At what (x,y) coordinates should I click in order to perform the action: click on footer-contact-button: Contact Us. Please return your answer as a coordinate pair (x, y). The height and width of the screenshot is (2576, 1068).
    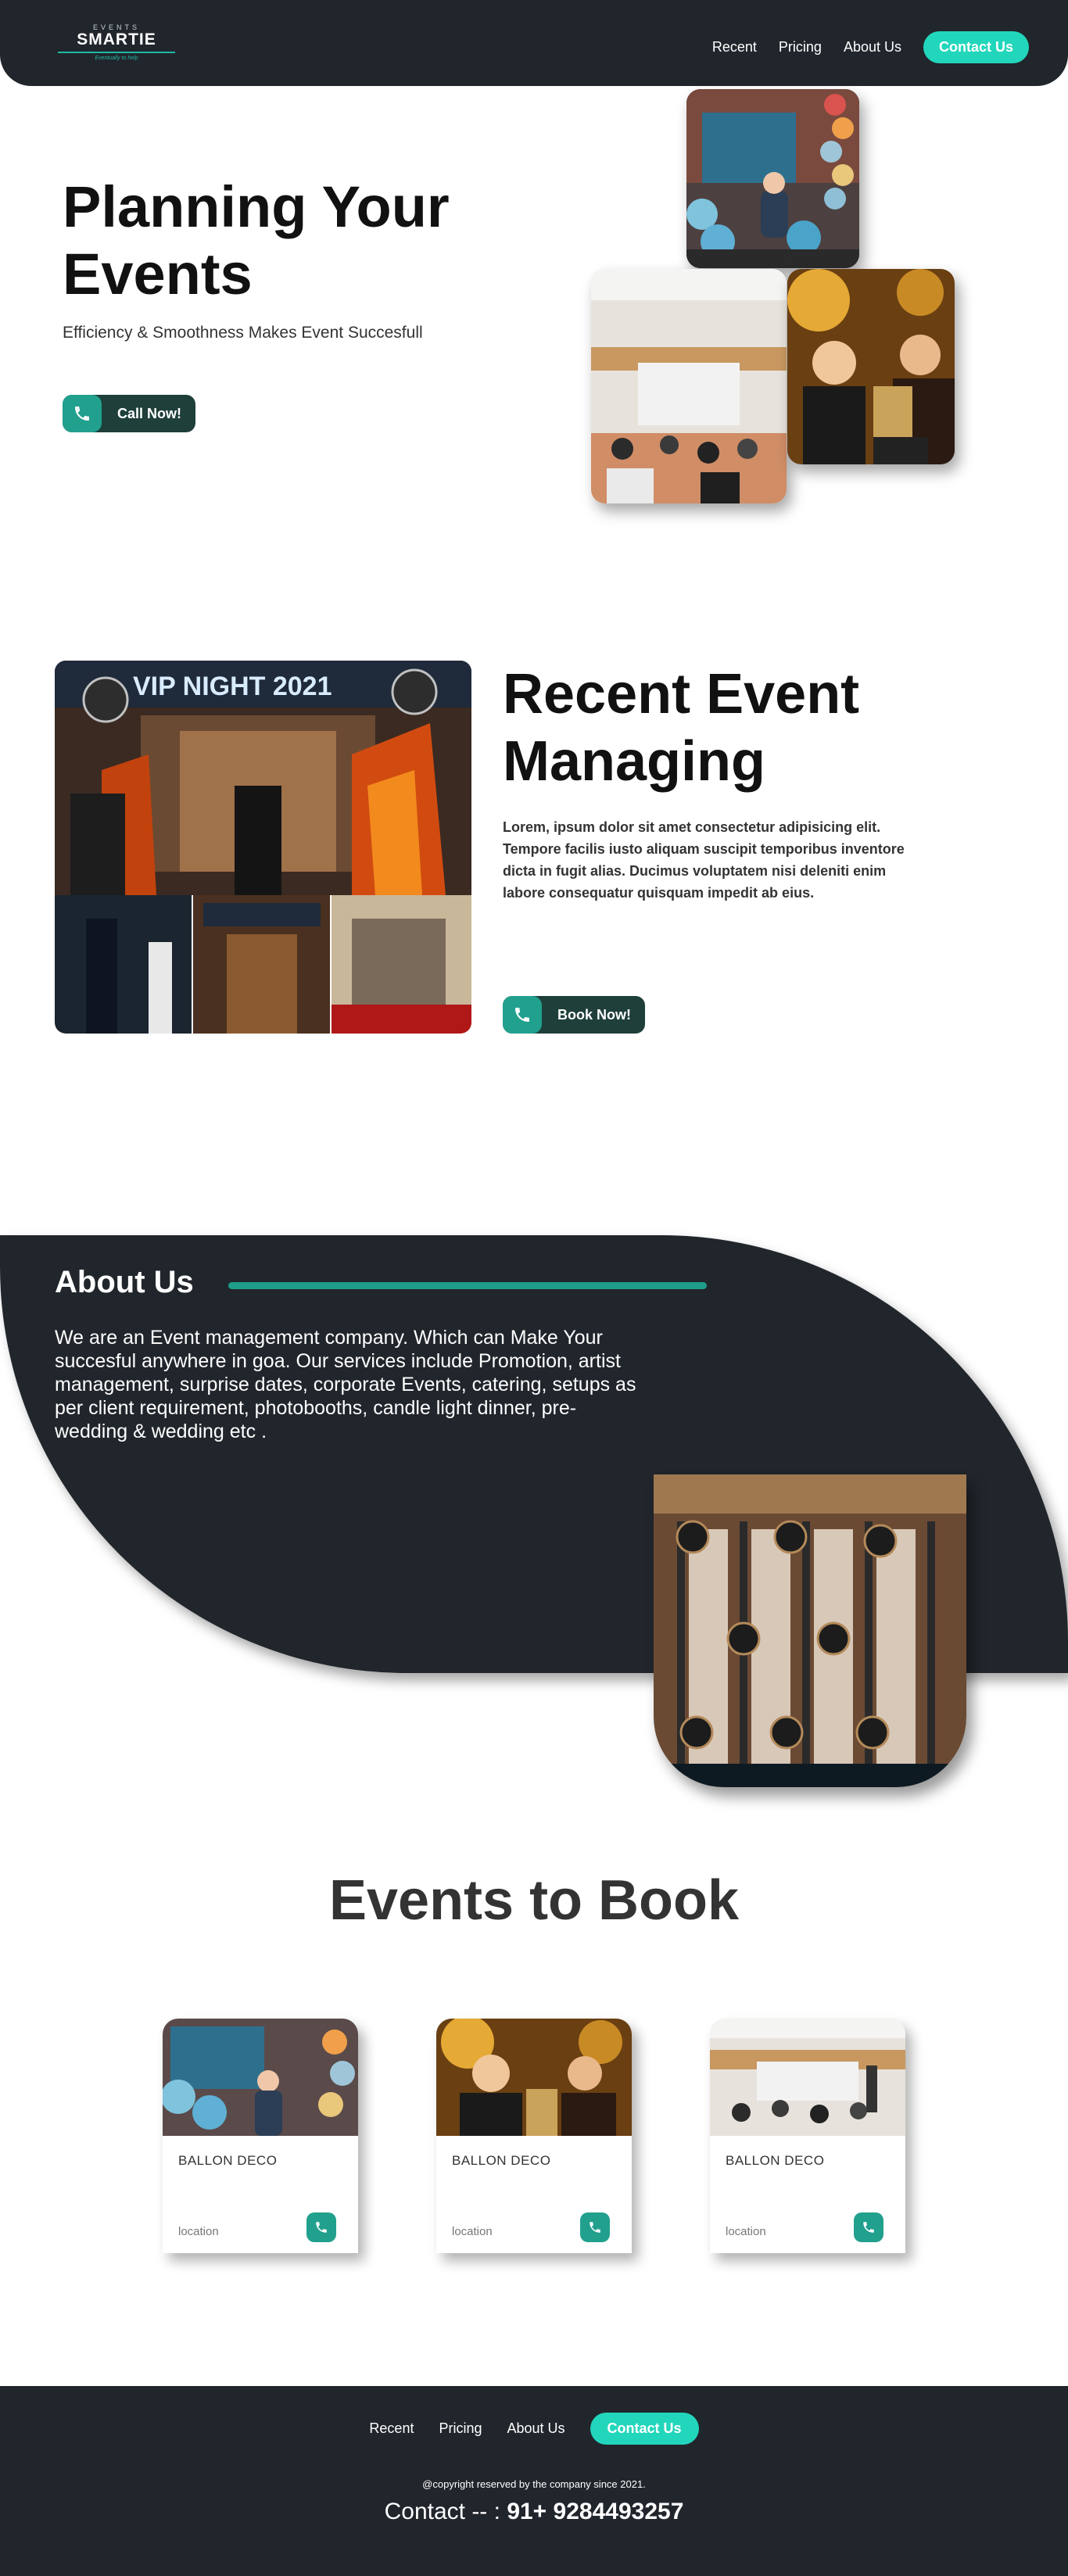
    Looking at the image, I should click on (644, 2429).